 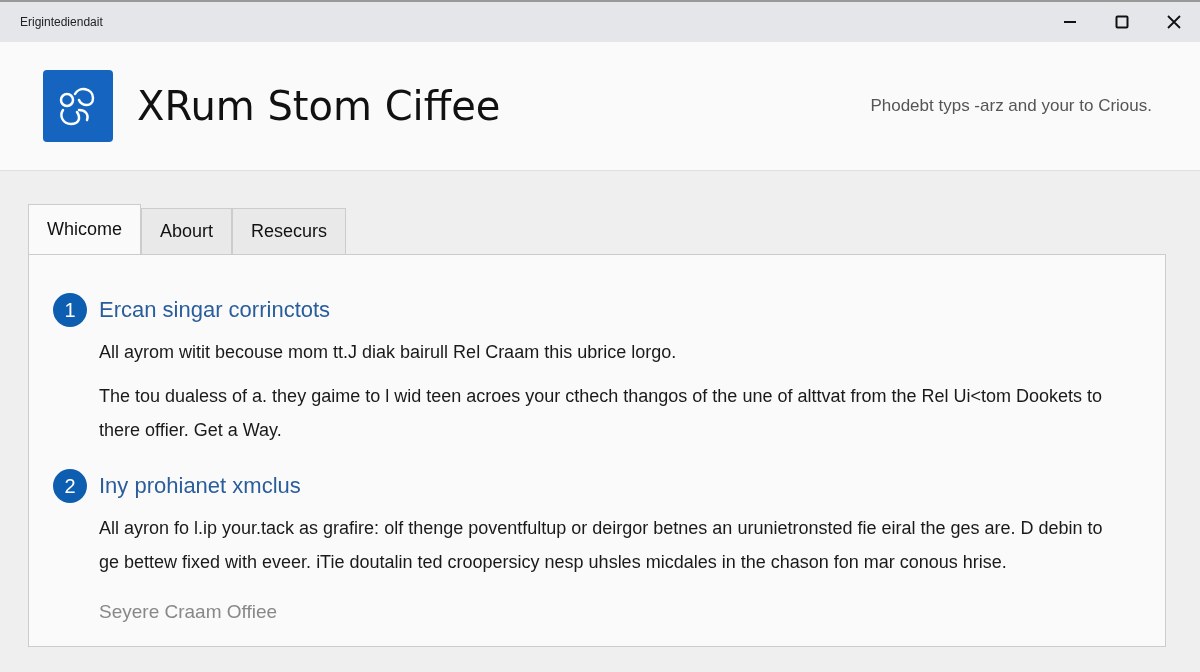 What do you see at coordinates (289, 231) in the screenshot?
I see `tab: Resecurs` at bounding box center [289, 231].